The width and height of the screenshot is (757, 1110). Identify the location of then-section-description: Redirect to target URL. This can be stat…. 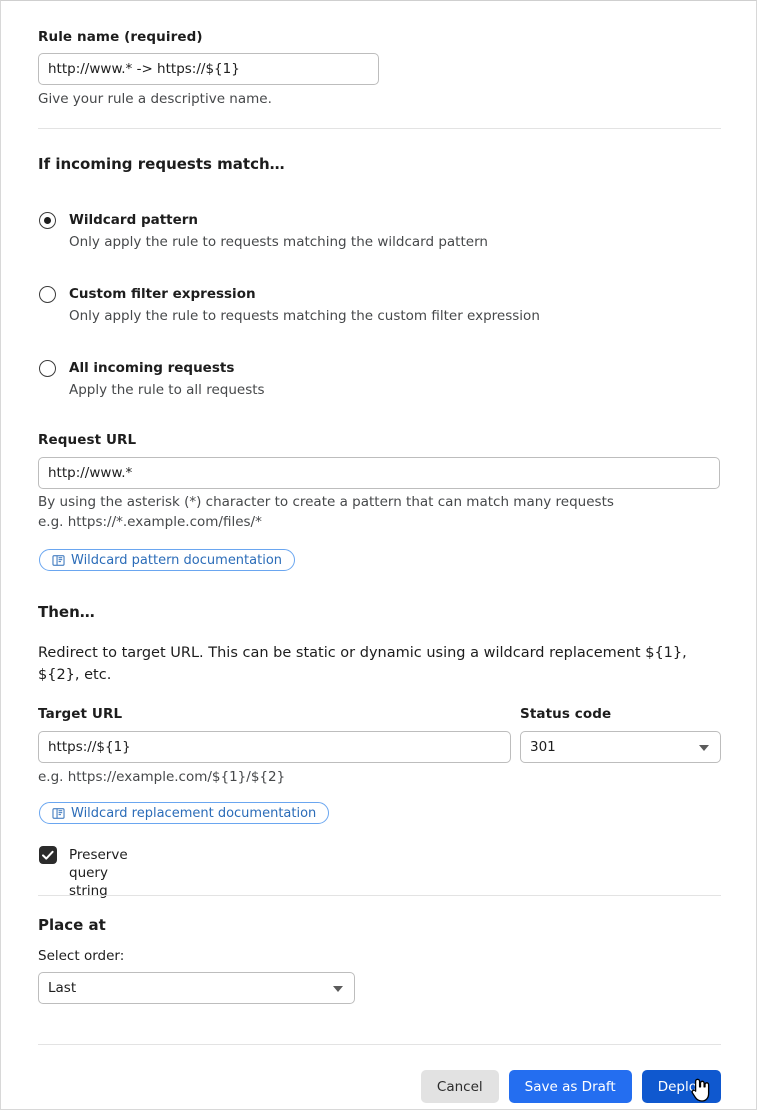
(362, 664).